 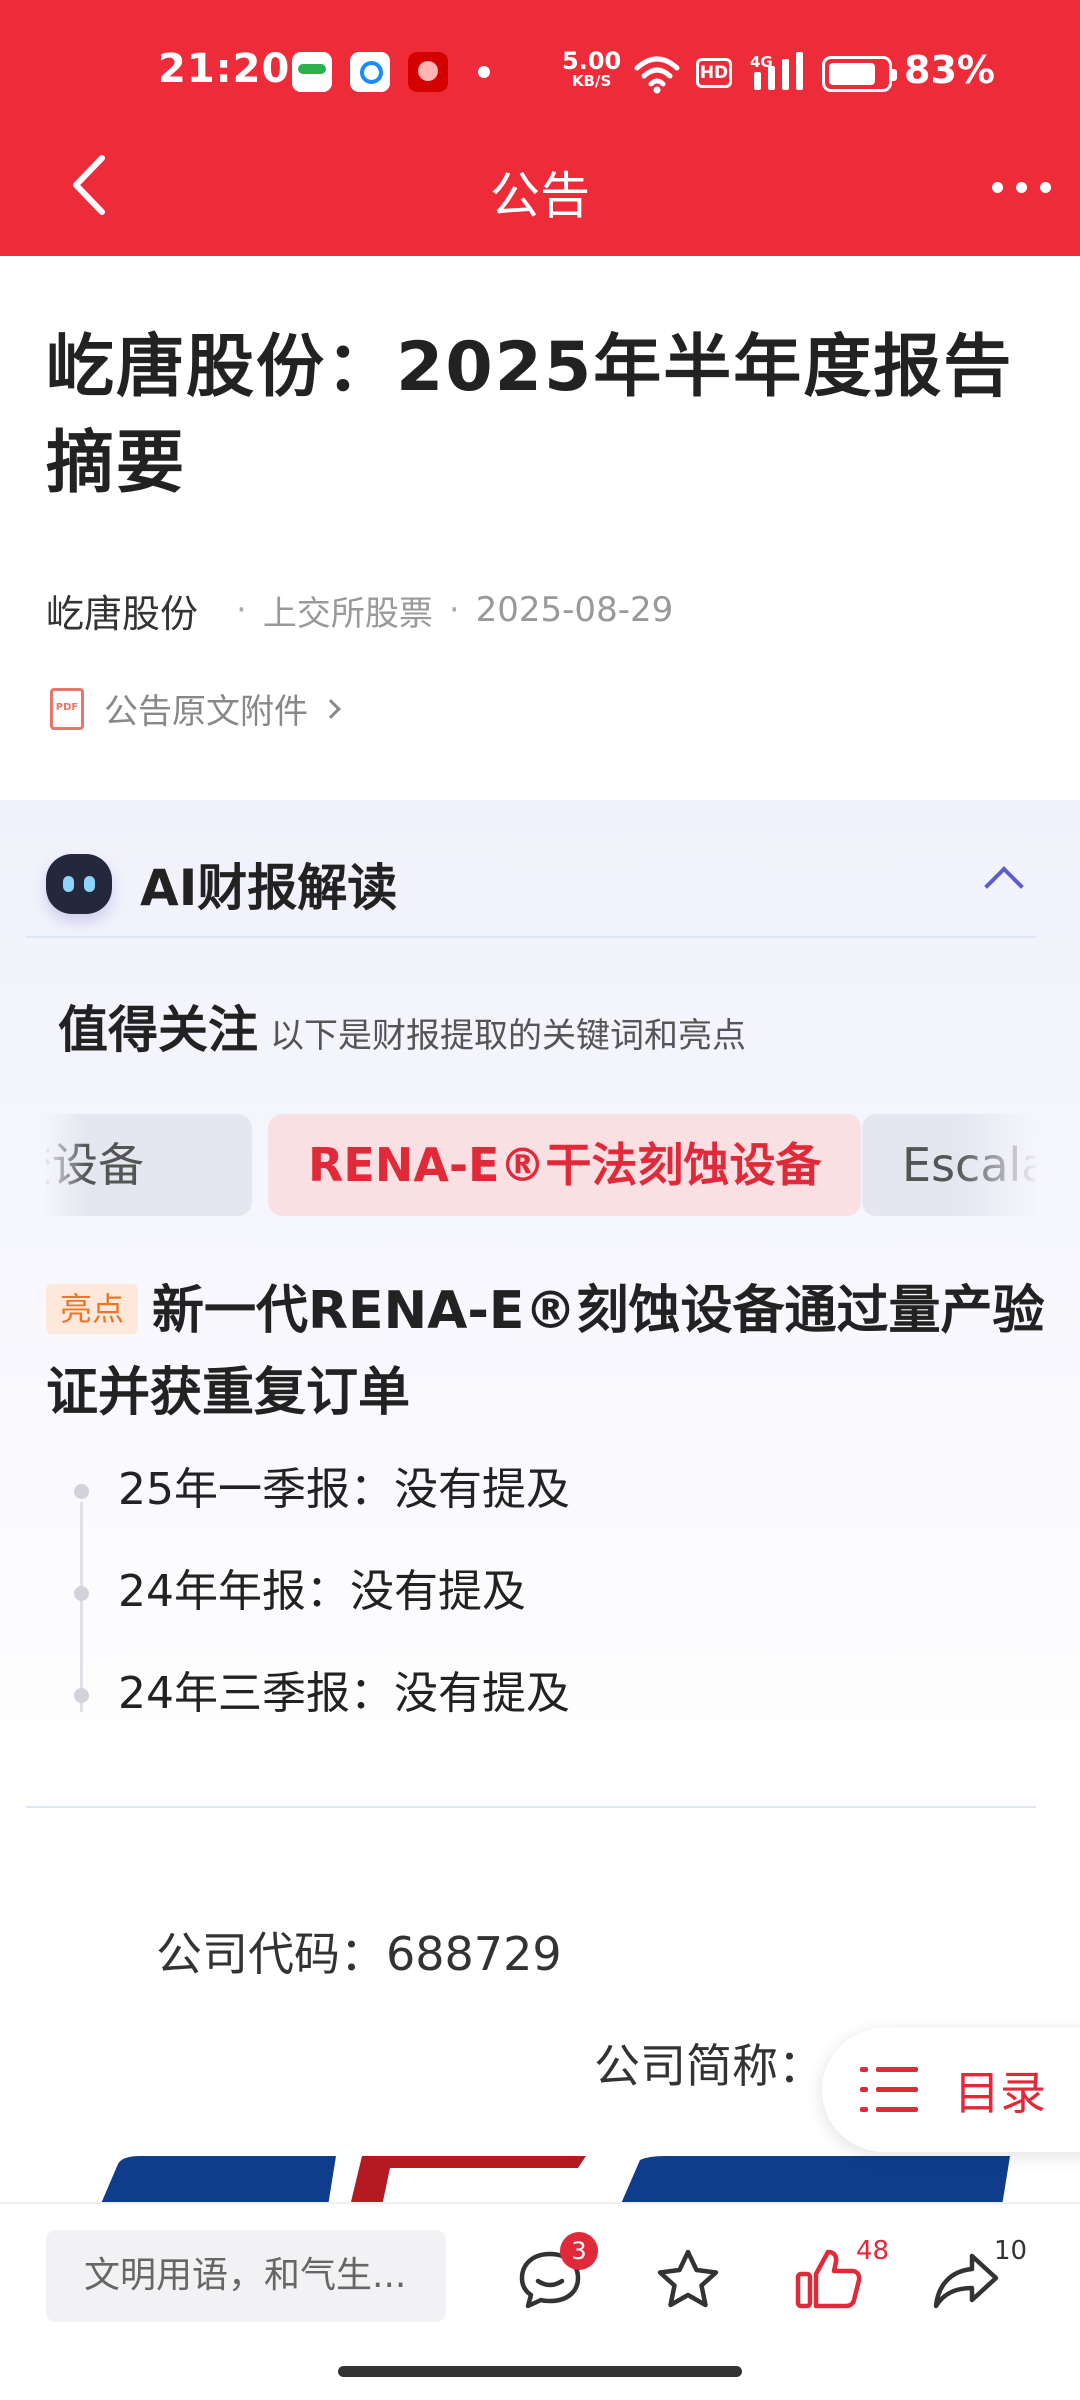 I want to click on article-date: 2025-08-29, so click(x=574, y=610).